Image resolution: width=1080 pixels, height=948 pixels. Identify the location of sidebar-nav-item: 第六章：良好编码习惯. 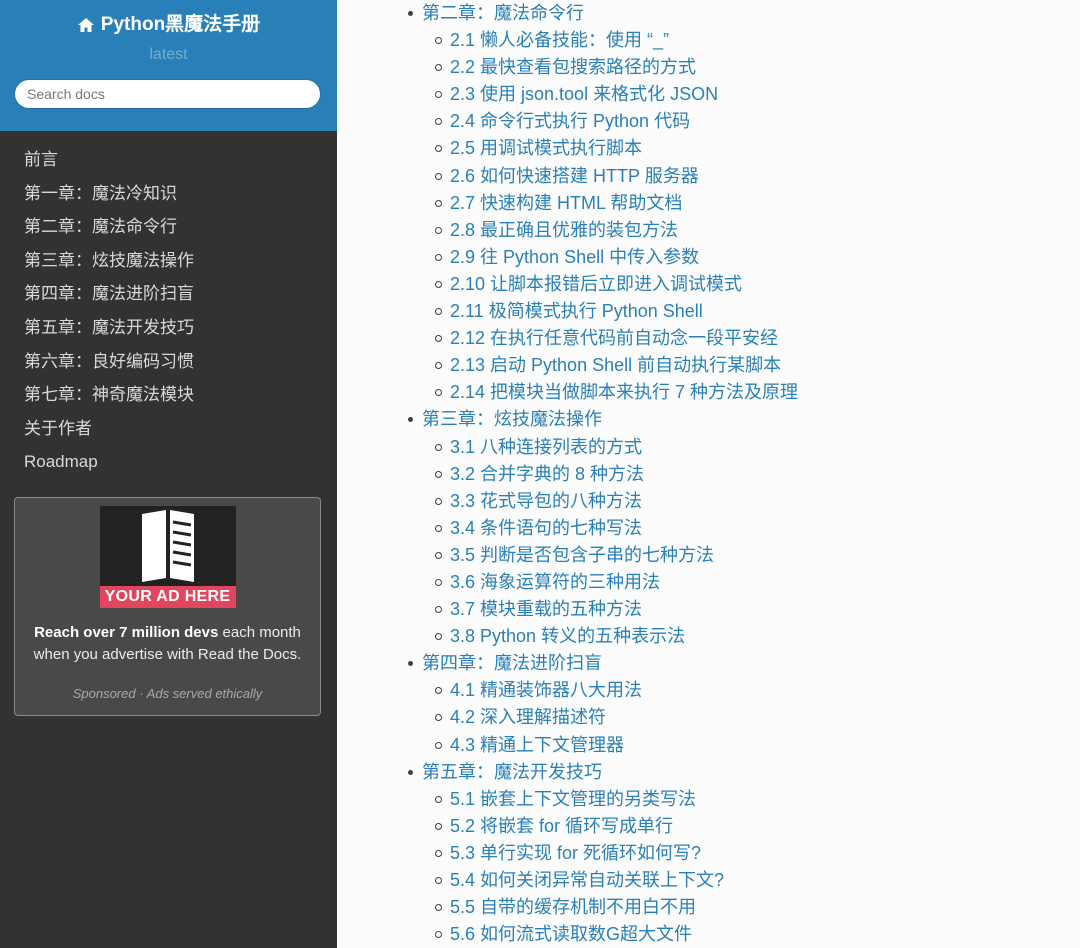
(168, 362).